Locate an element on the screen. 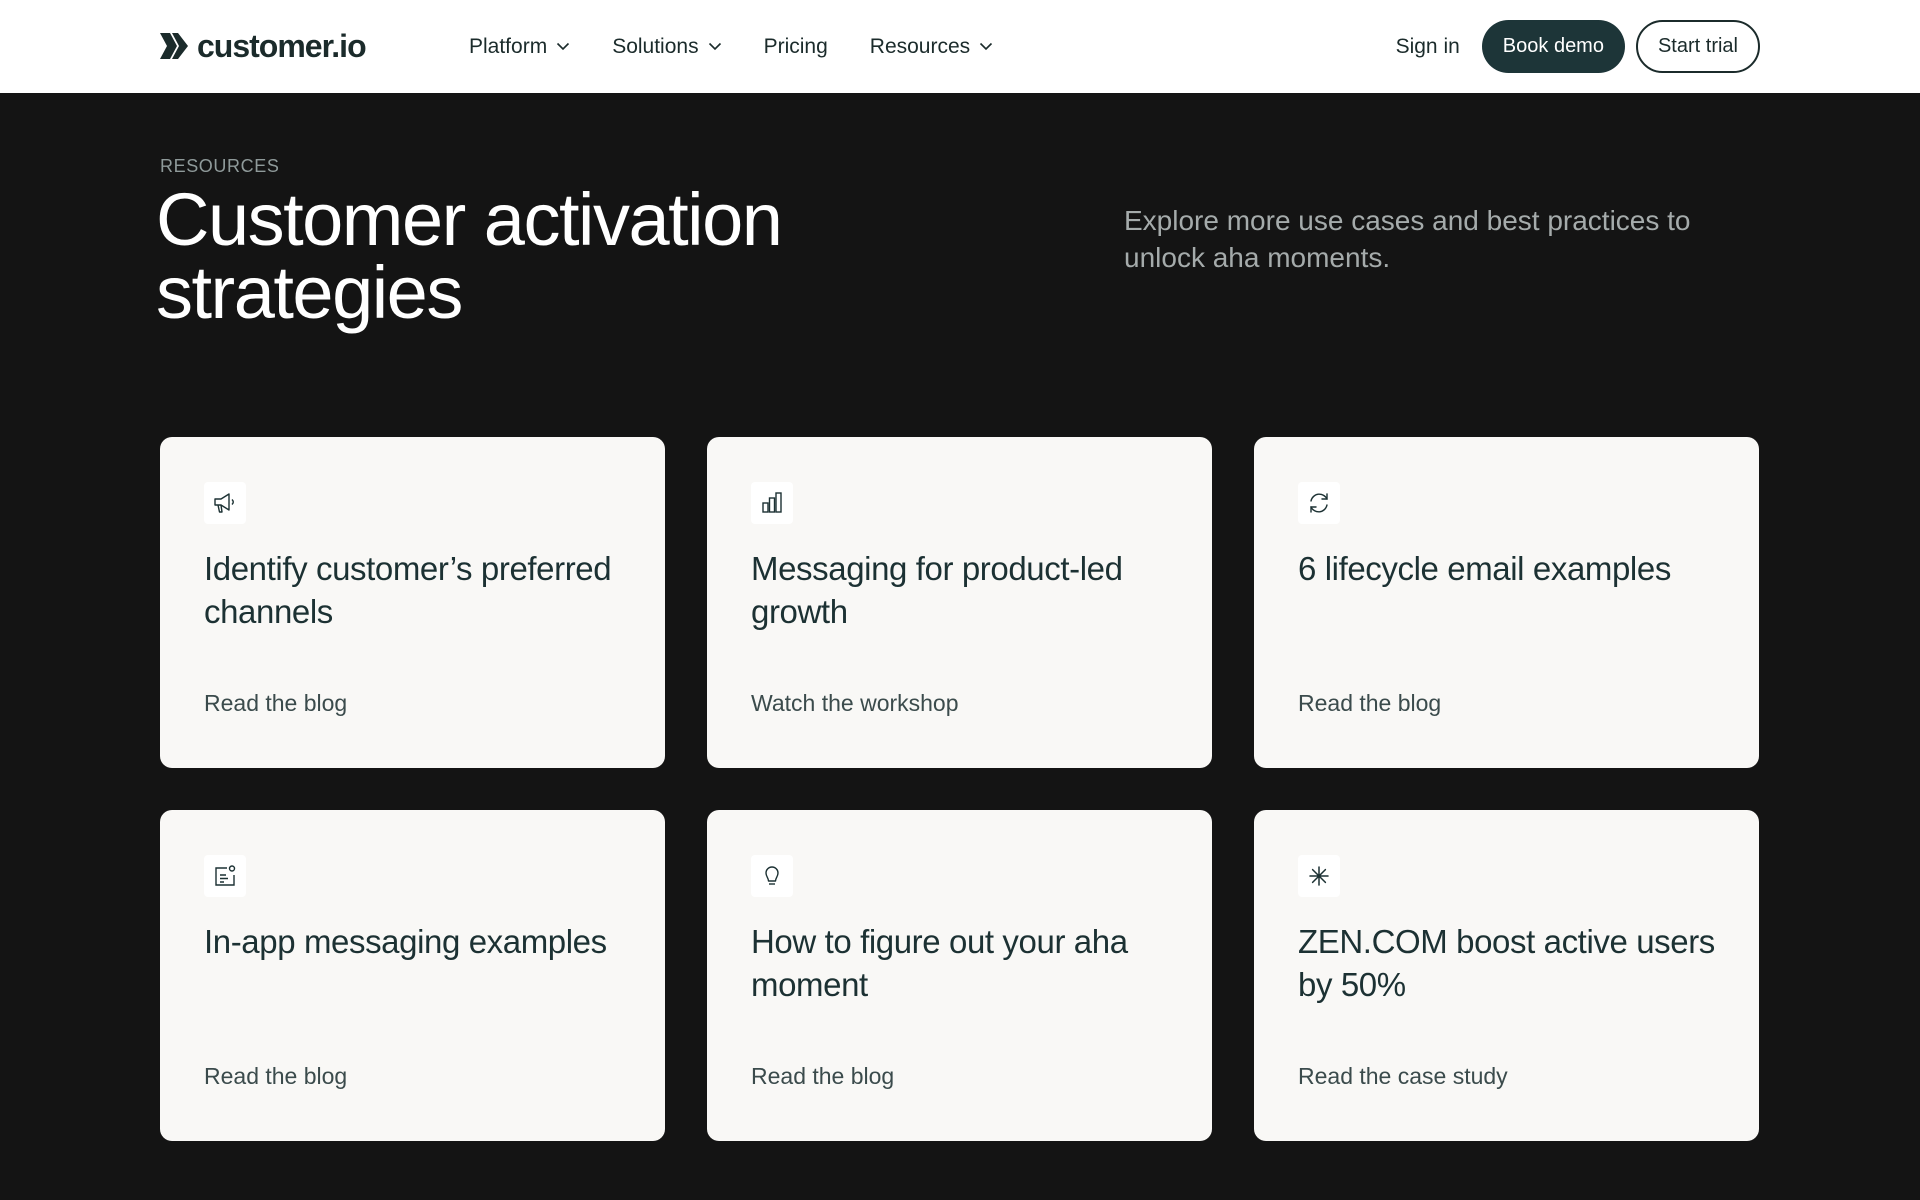 The height and width of the screenshot is (1200, 1920). logo-text: customer.io is located at coordinates (282, 45).